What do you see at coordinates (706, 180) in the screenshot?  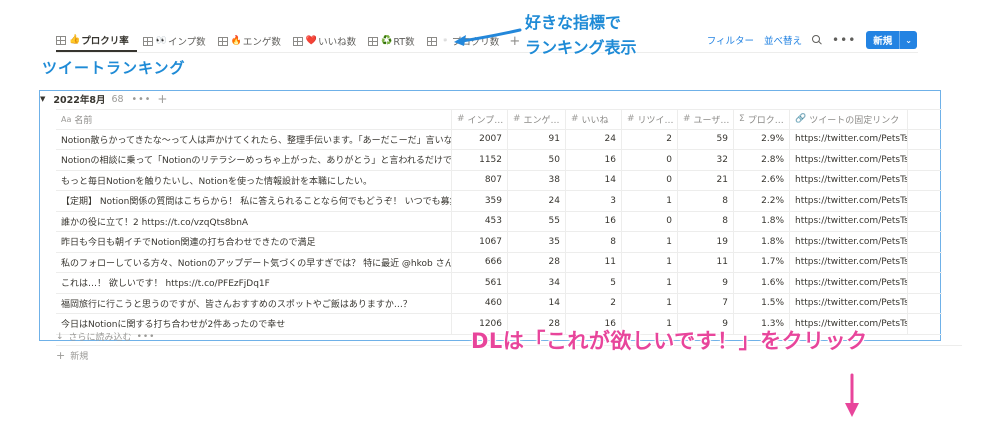 I see `cell-user: 21` at bounding box center [706, 180].